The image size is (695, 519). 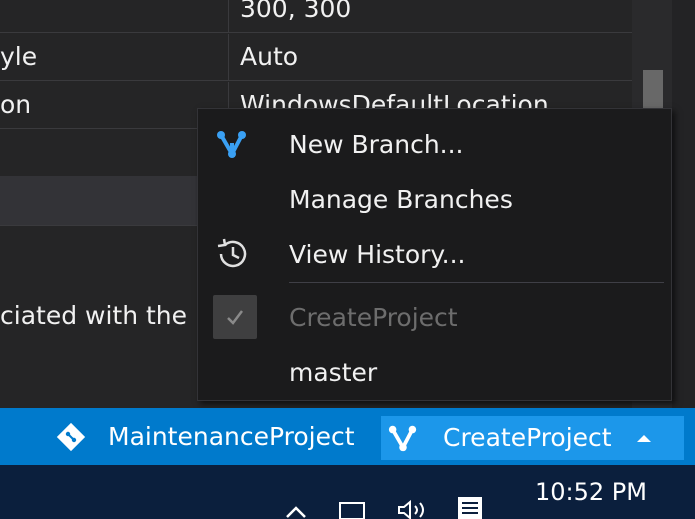 I want to click on history-icon, so click(x=232, y=254).